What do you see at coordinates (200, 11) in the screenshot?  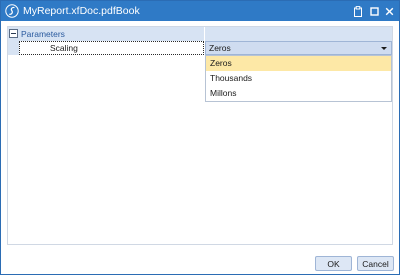 I see `title-bar: MyReport.xfDoc.pdfBook` at bounding box center [200, 11].